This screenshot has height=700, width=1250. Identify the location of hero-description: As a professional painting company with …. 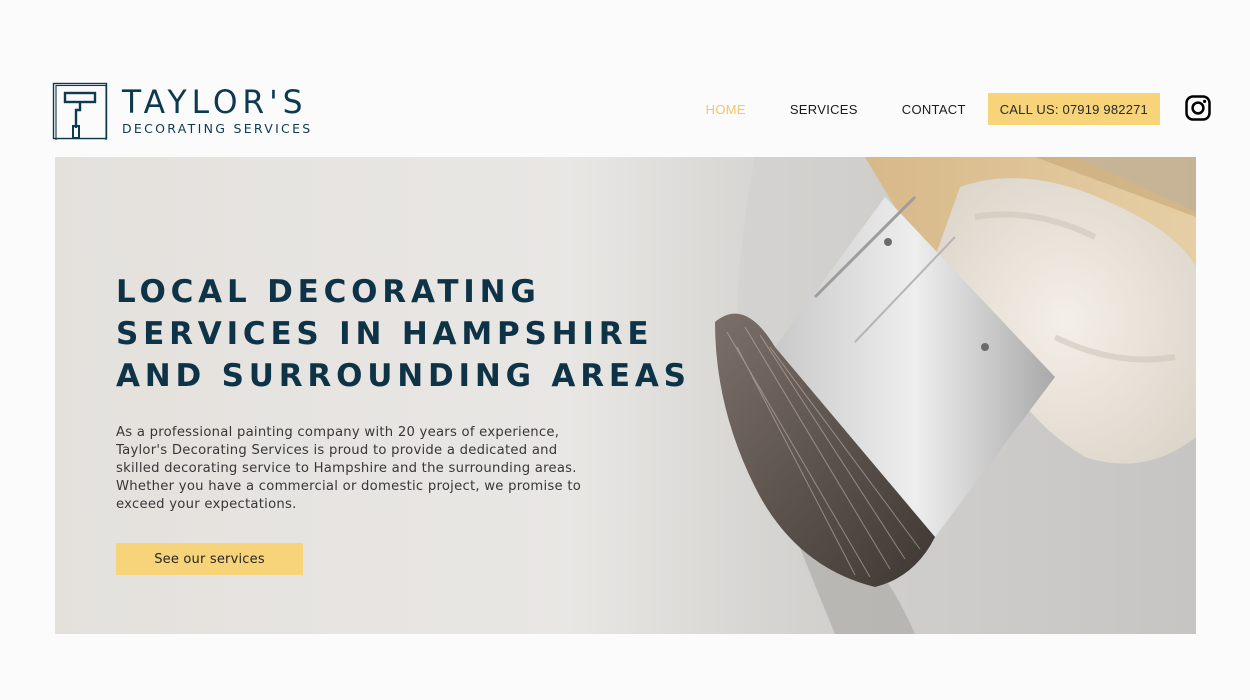
(349, 468).